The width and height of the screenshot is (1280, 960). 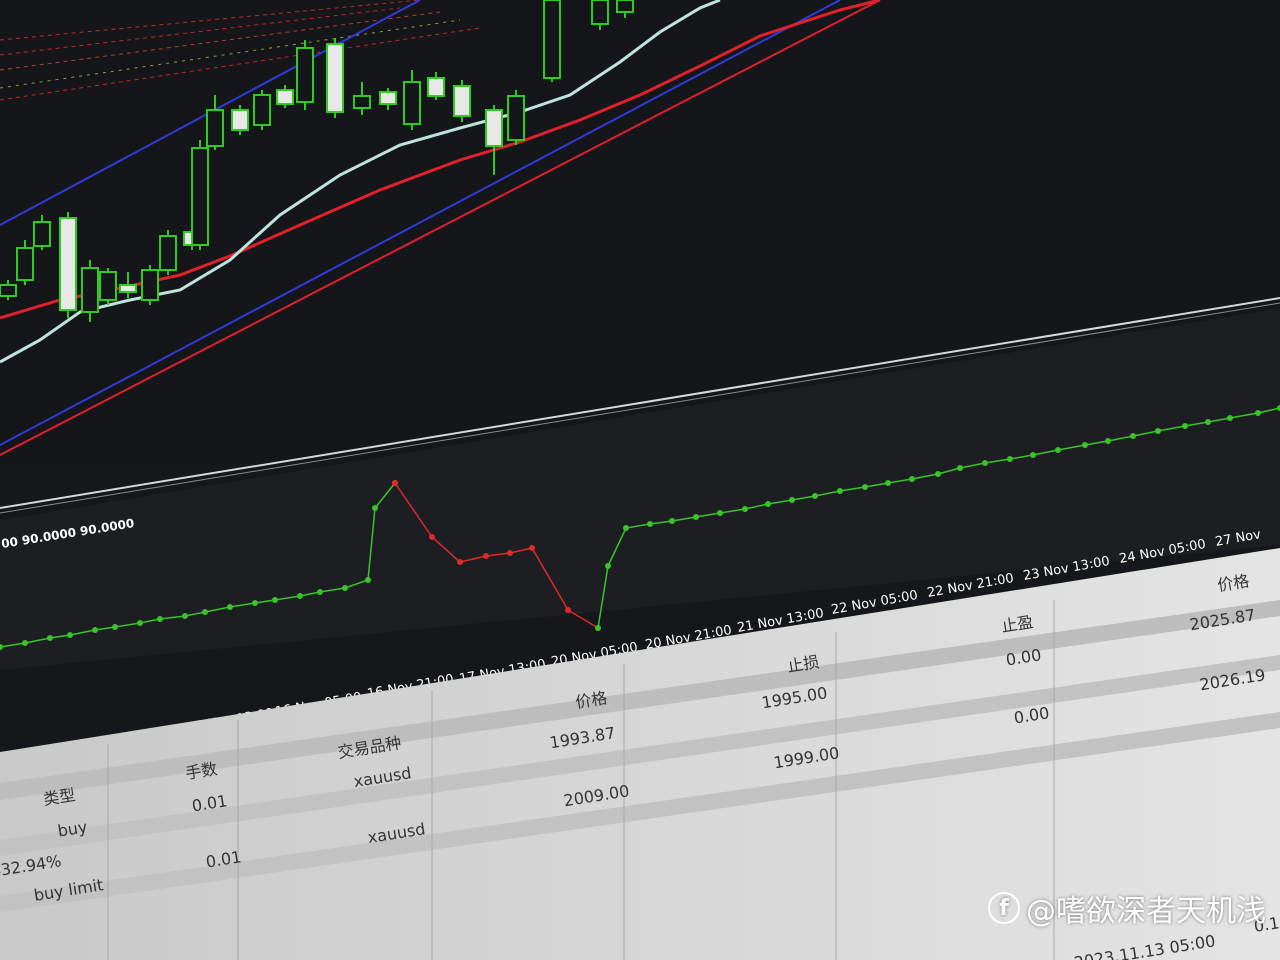 I want to click on watermark: f @嗜欲深者天机浅, so click(x=1127, y=908).